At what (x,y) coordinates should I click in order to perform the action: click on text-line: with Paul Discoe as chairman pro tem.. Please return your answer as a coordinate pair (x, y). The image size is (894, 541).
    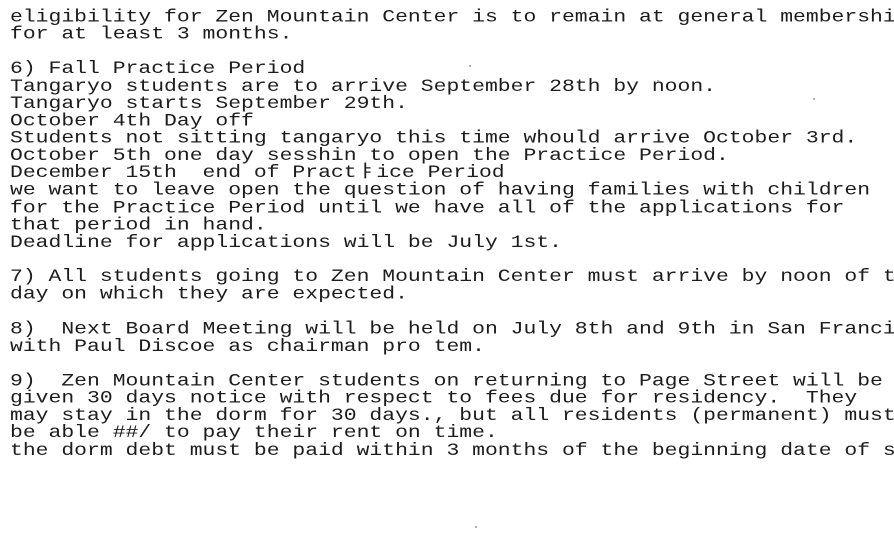
    Looking at the image, I should click on (247, 346).